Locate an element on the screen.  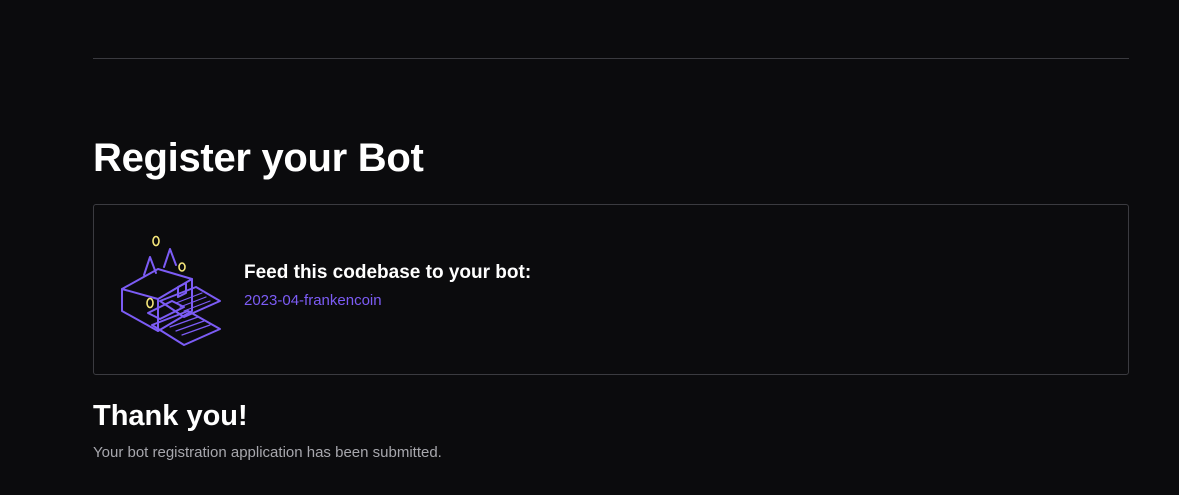
card-heading: Feed this codebase to your bot: is located at coordinates (388, 272).